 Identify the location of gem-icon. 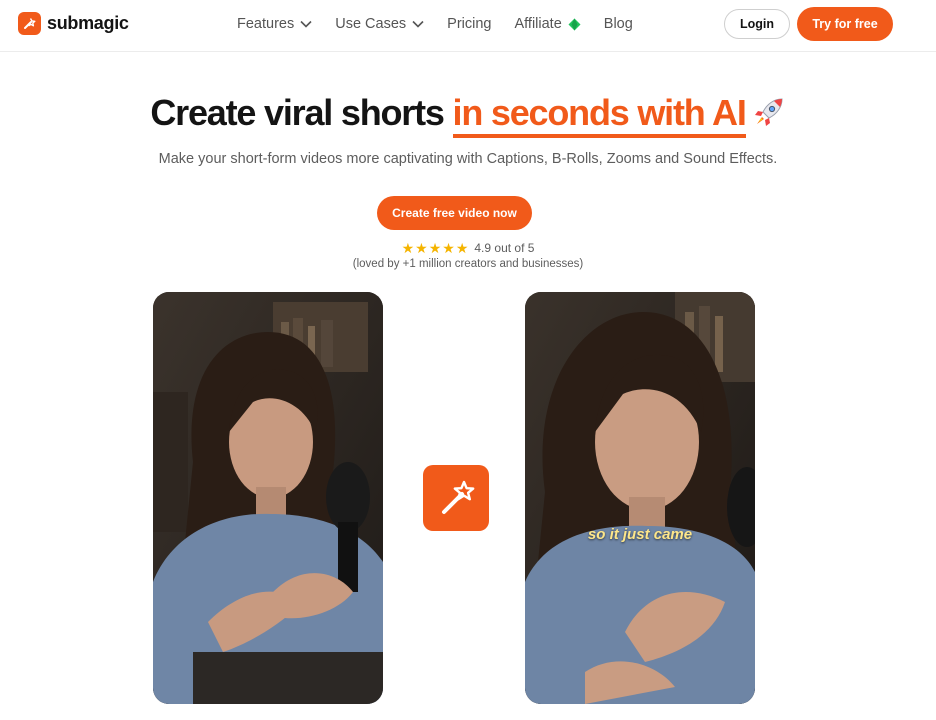
(574, 24).